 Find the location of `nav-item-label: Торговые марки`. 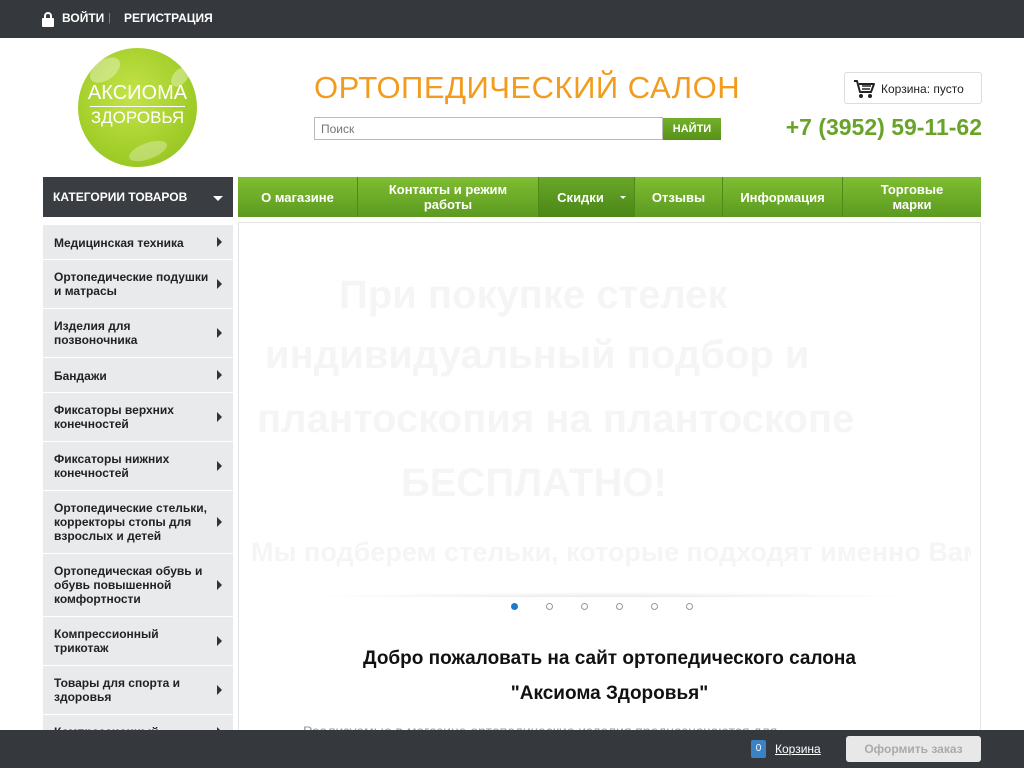

nav-item-label: Торговые марки is located at coordinates (912, 197).